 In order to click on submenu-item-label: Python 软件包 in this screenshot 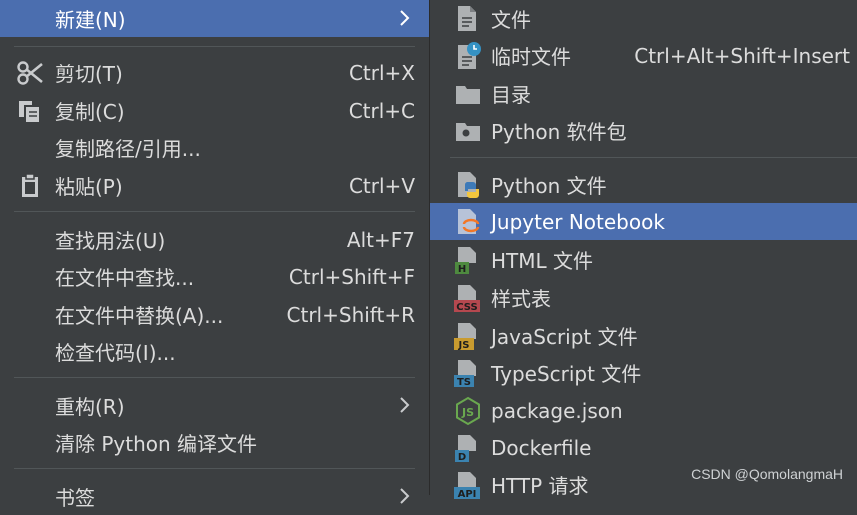, I will do `click(559, 130)`.